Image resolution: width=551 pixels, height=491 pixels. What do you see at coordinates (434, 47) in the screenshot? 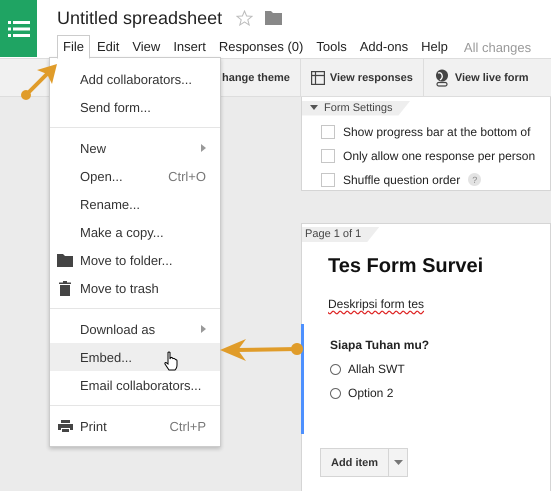
I see `menu-item: Help` at bounding box center [434, 47].